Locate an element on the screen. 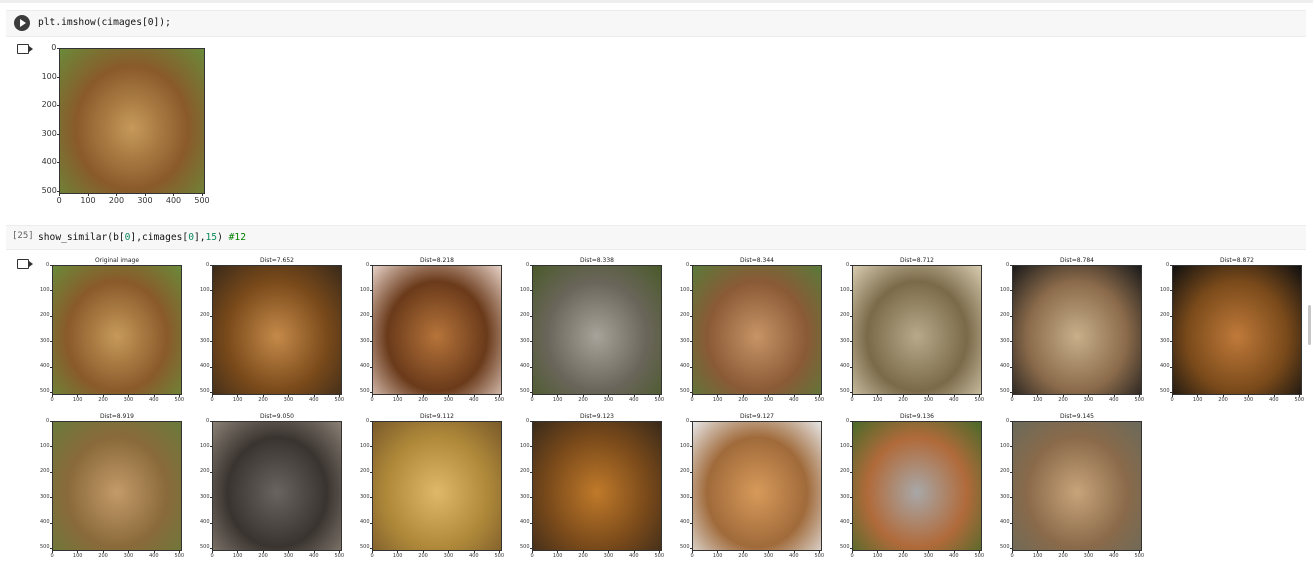 The width and height of the screenshot is (1313, 570). subplot: 0 100 200 300 400 500 0 100 200 300 400 500 is located at coordinates (125, 129).